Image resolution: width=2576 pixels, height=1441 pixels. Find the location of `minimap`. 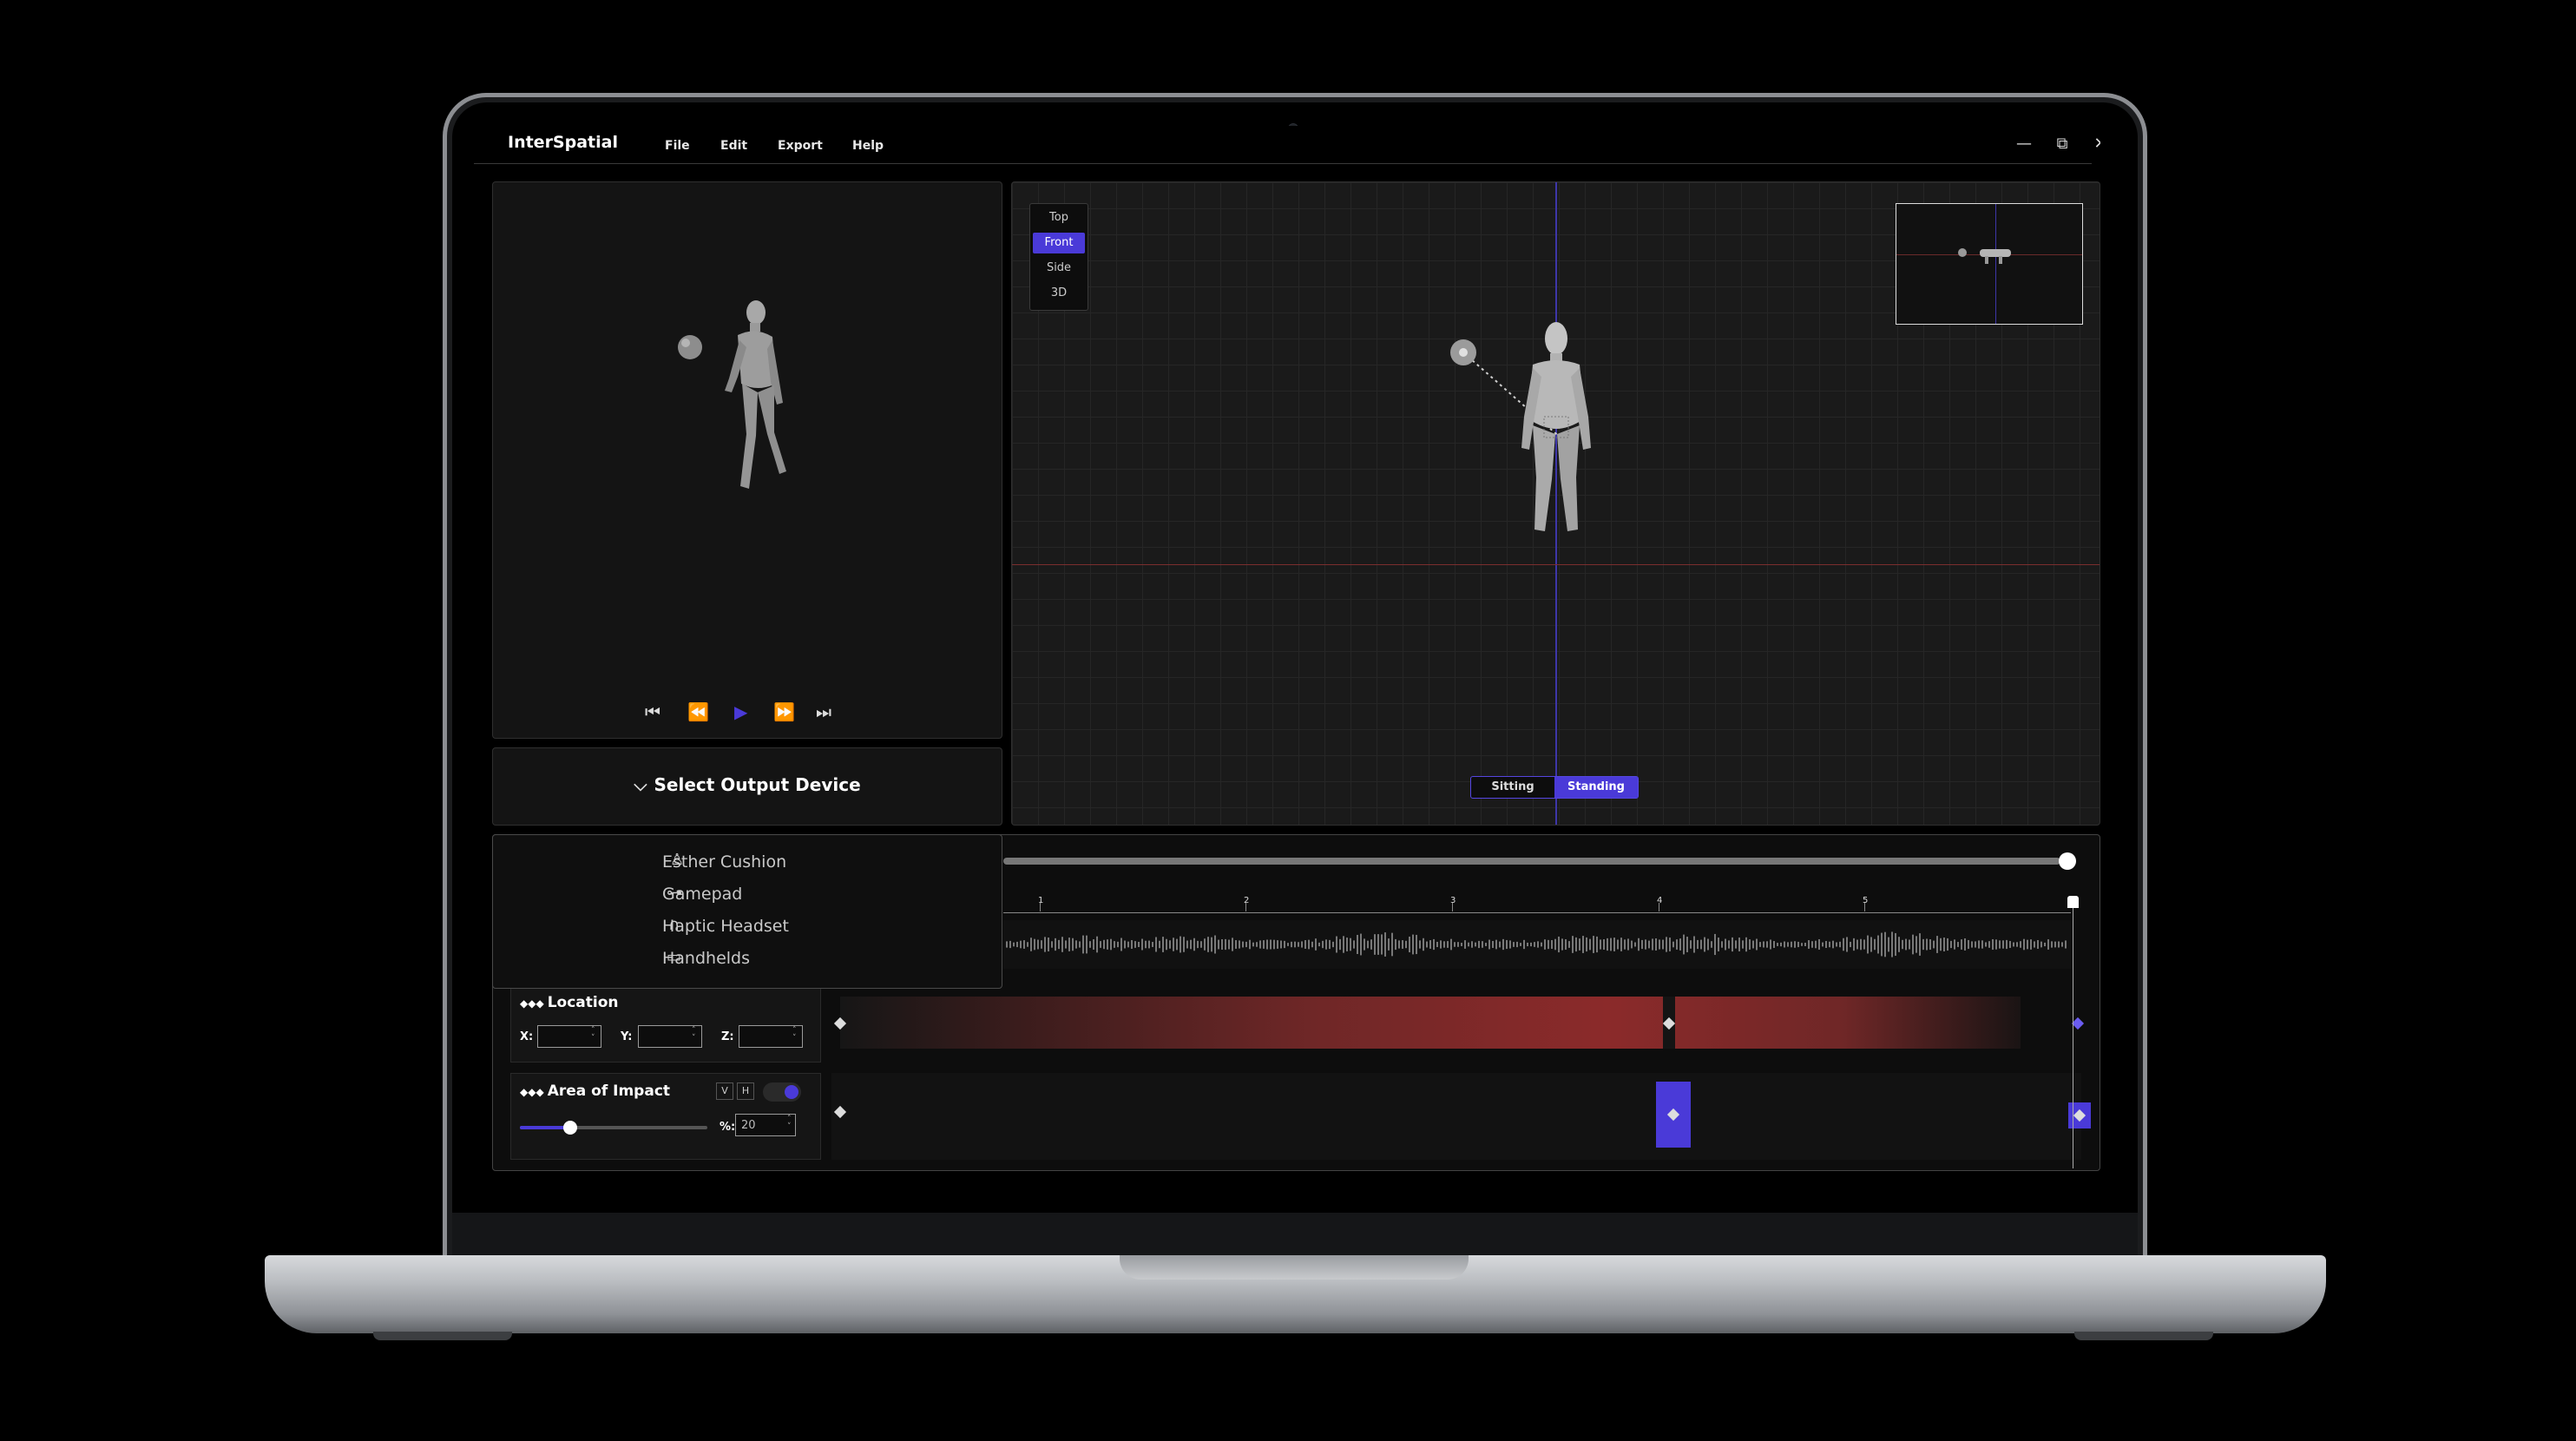

minimap is located at coordinates (1989, 264).